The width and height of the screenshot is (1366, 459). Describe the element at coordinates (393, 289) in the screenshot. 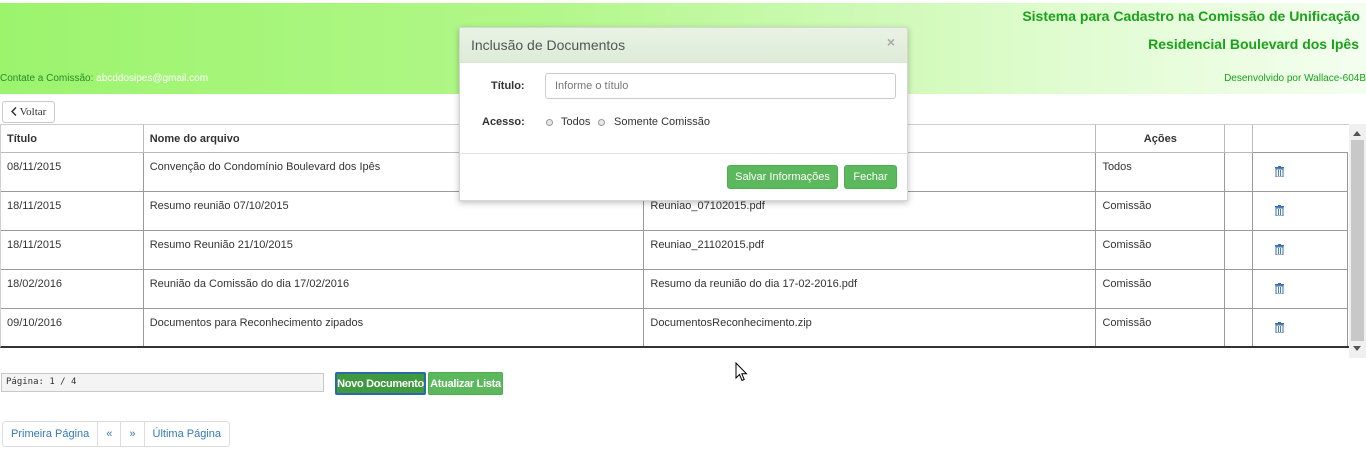

I see `cell-name: Reunião da Comissão do dia 17/02/2016` at that location.